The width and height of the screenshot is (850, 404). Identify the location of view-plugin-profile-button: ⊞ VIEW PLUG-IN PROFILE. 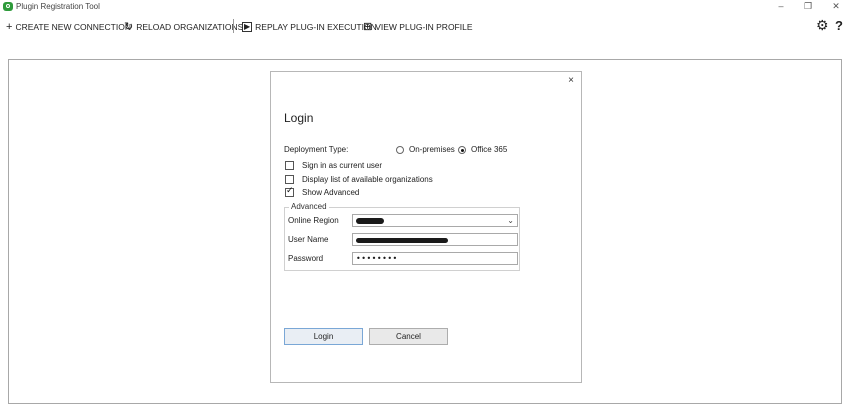
(418, 27).